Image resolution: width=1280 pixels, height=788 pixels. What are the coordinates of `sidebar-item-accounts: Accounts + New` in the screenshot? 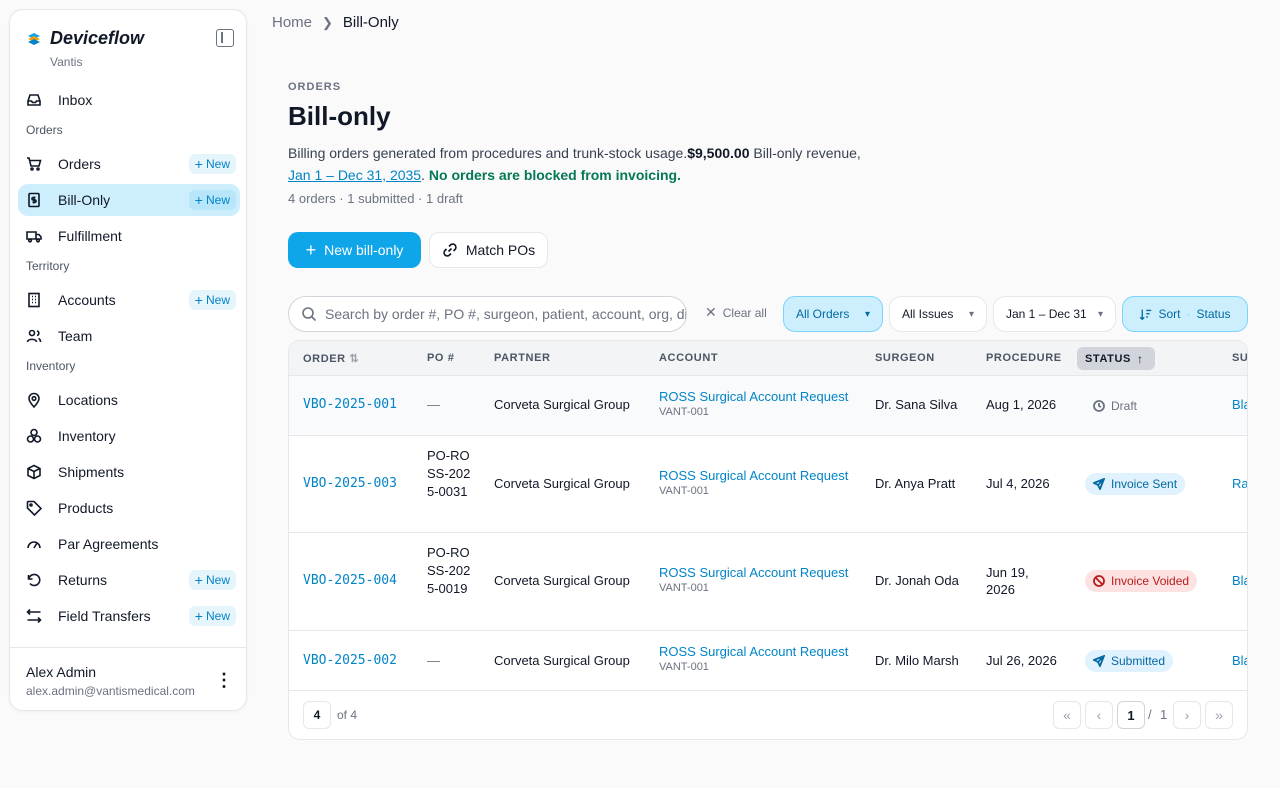 It's located at (129, 300).